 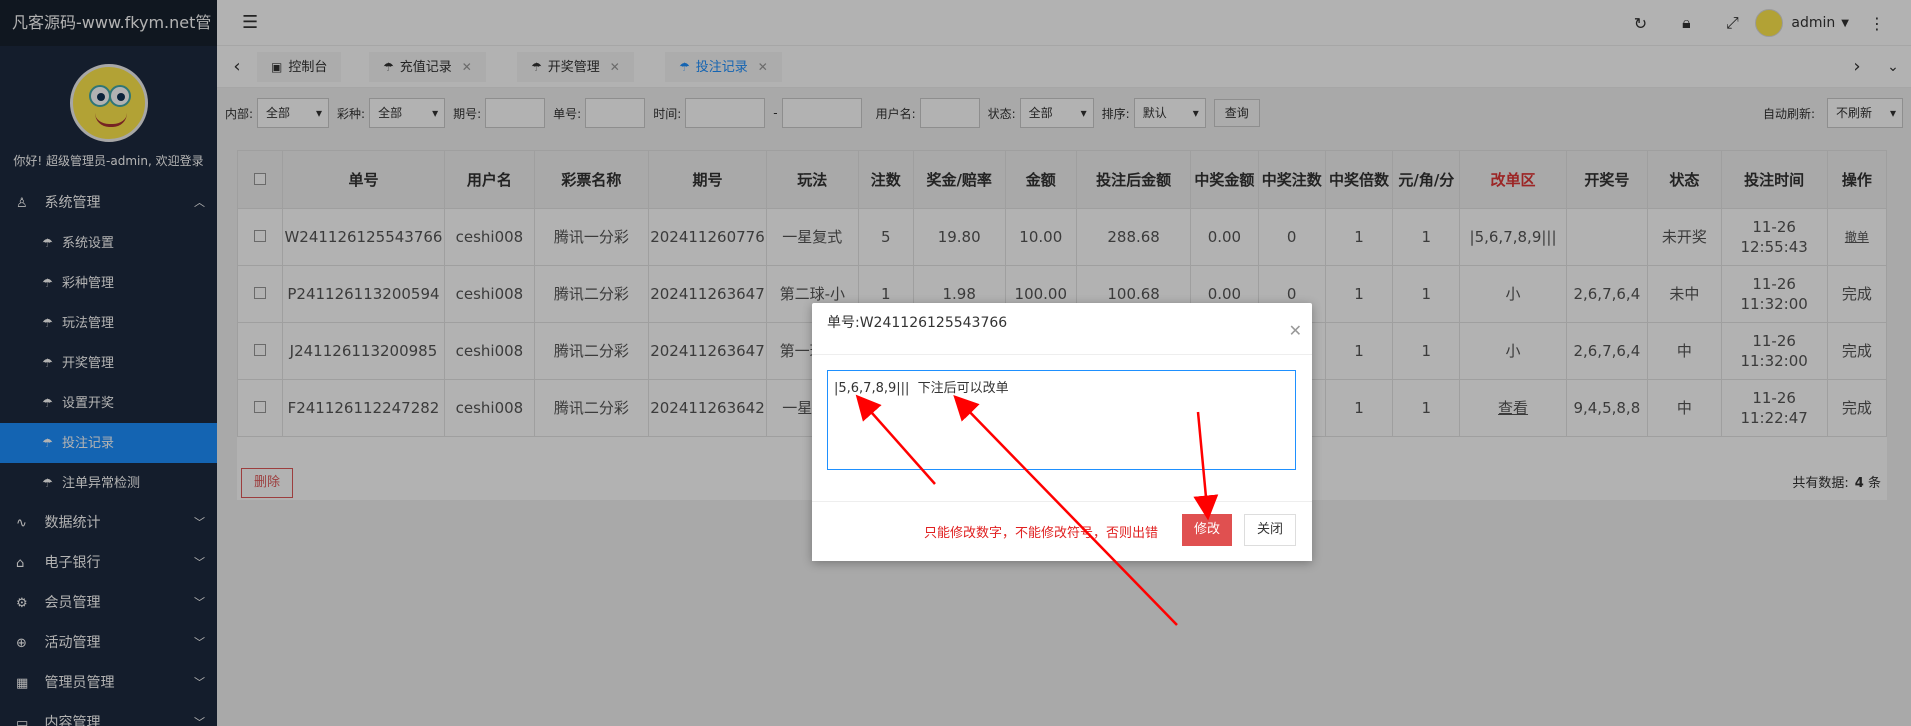 I want to click on bet-content-textarea, so click(x=1061, y=420).